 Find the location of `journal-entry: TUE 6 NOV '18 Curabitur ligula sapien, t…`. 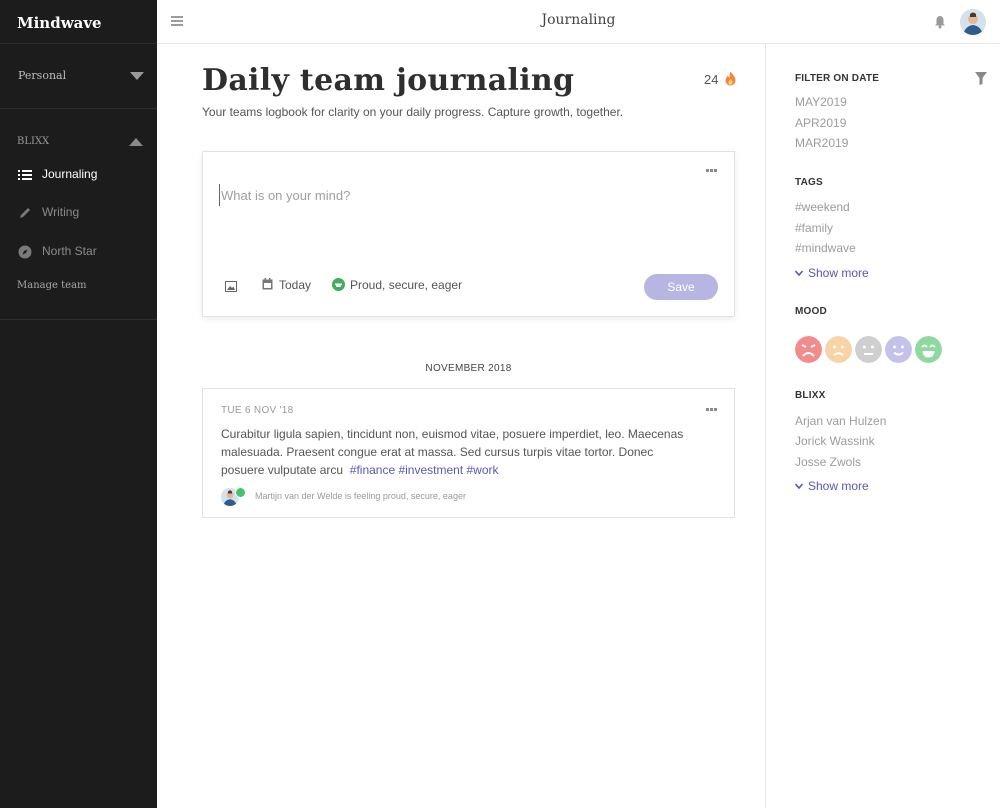

journal-entry: TUE 6 NOV '18 Curabitur ligula sapien, t… is located at coordinates (468, 453).